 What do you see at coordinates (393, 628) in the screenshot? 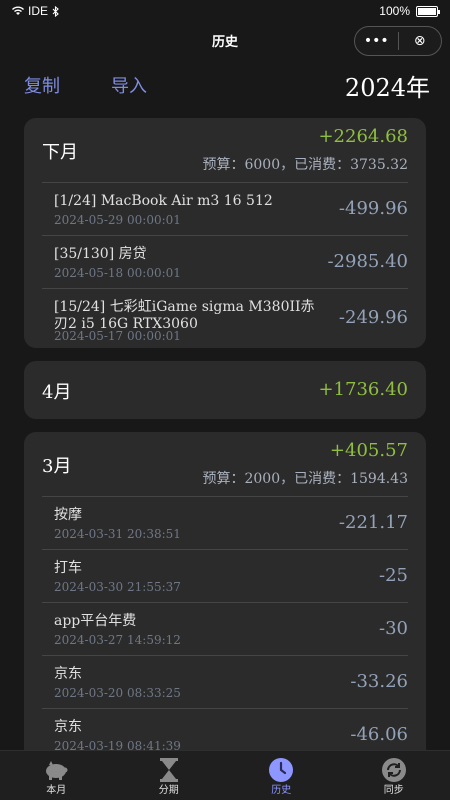
I see `expense-amount: -30` at bounding box center [393, 628].